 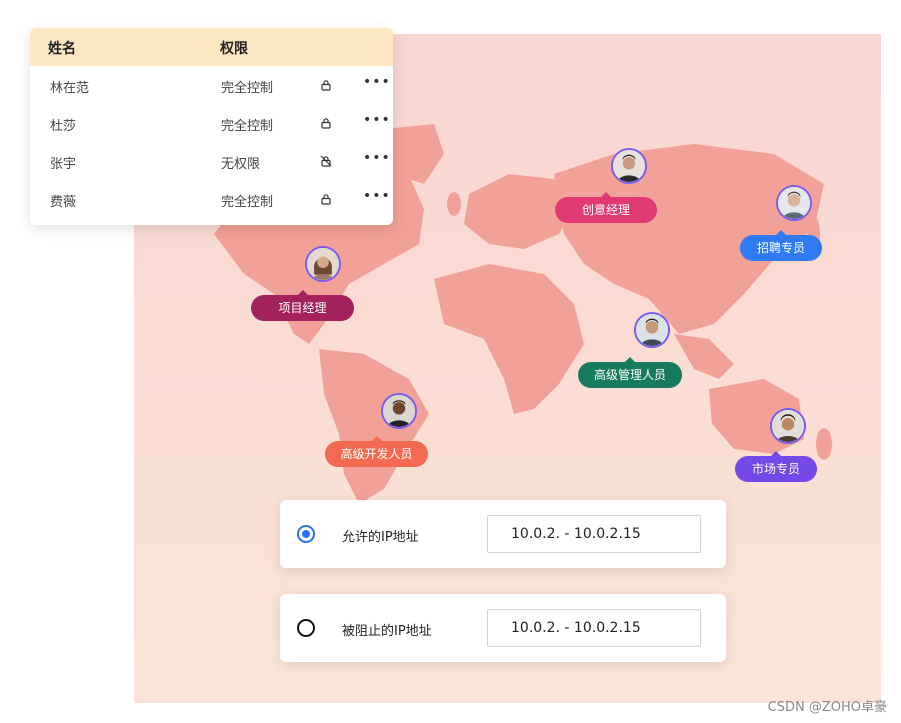 I want to click on allowed-ip-label: 允许的IP地址, so click(x=380, y=537).